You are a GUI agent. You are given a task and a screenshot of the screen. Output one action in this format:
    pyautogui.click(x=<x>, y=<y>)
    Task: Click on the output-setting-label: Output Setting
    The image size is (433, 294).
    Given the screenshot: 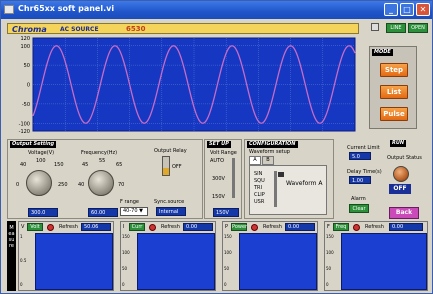 What is the action you would take?
    pyautogui.click(x=33, y=144)
    